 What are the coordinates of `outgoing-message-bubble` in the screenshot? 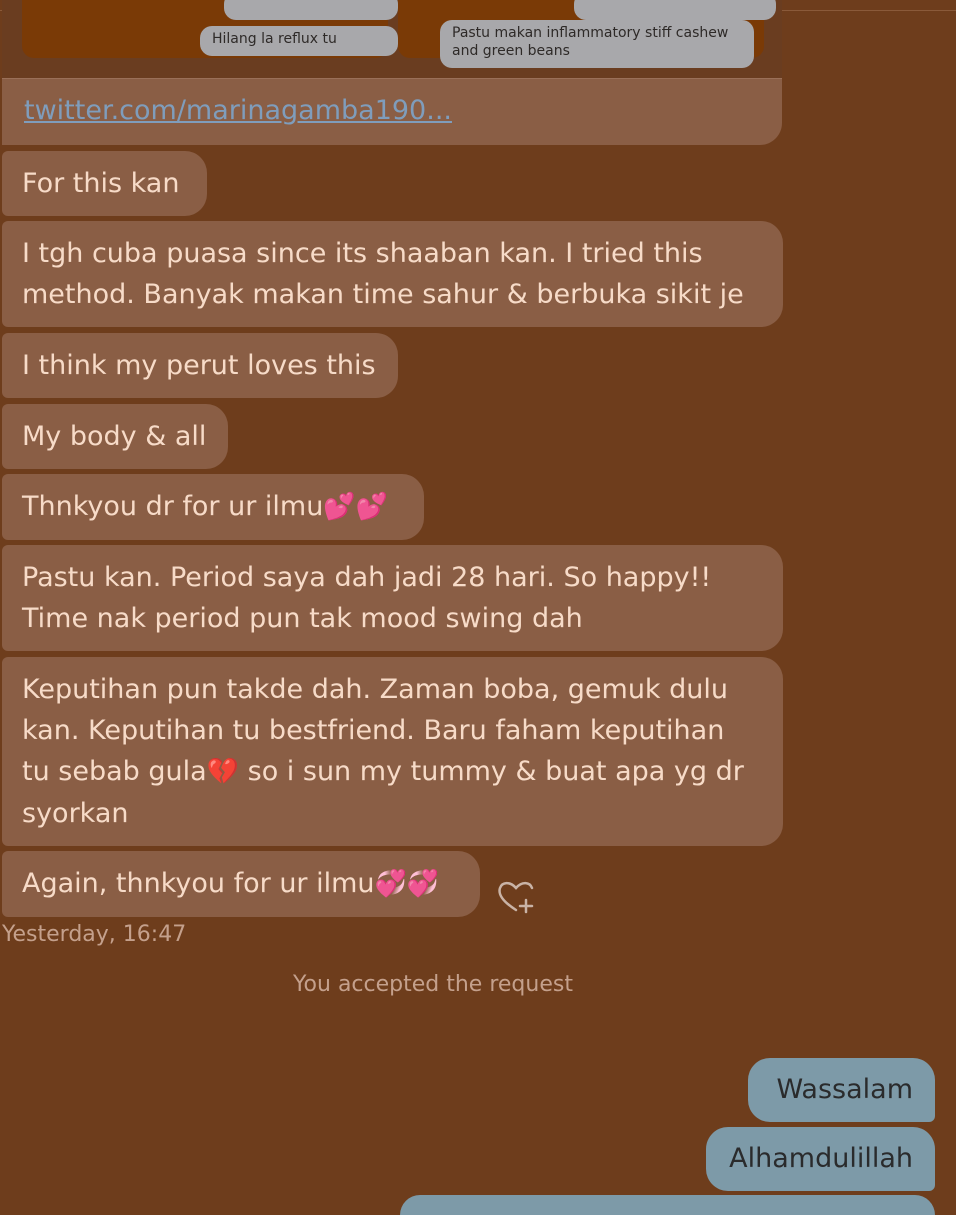 It's located at (667, 1205).